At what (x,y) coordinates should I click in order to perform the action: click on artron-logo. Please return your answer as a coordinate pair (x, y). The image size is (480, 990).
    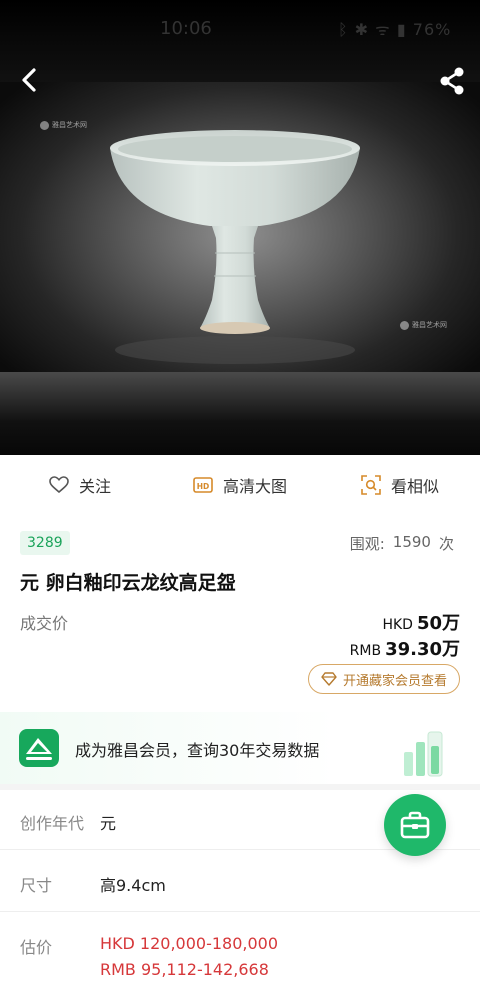
    Looking at the image, I should click on (39, 748).